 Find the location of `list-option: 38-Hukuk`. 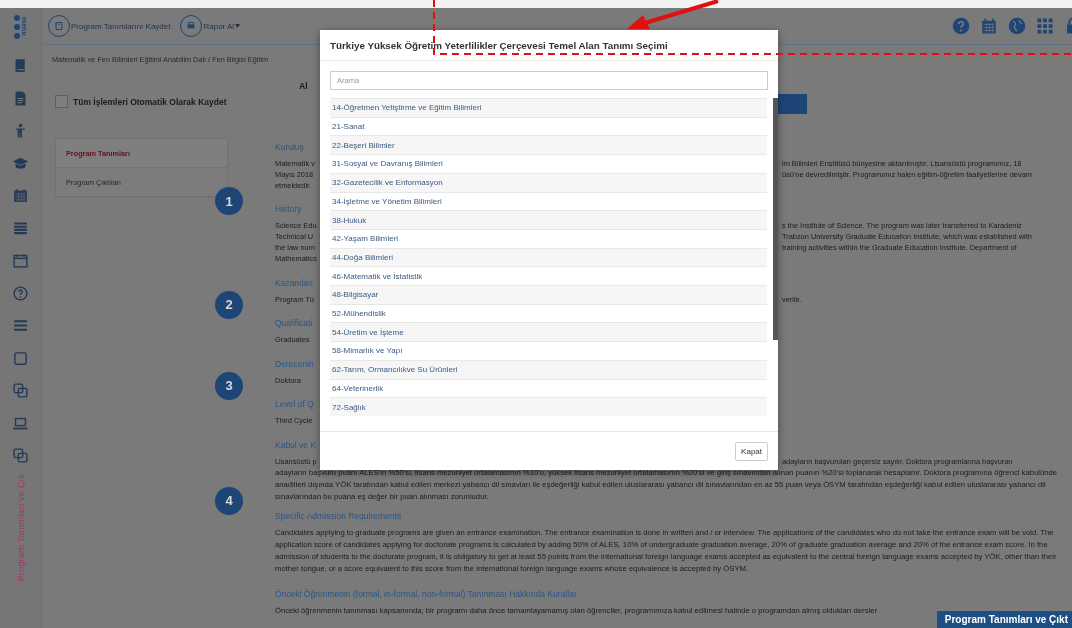

list-option: 38-Hukuk is located at coordinates (548, 219).